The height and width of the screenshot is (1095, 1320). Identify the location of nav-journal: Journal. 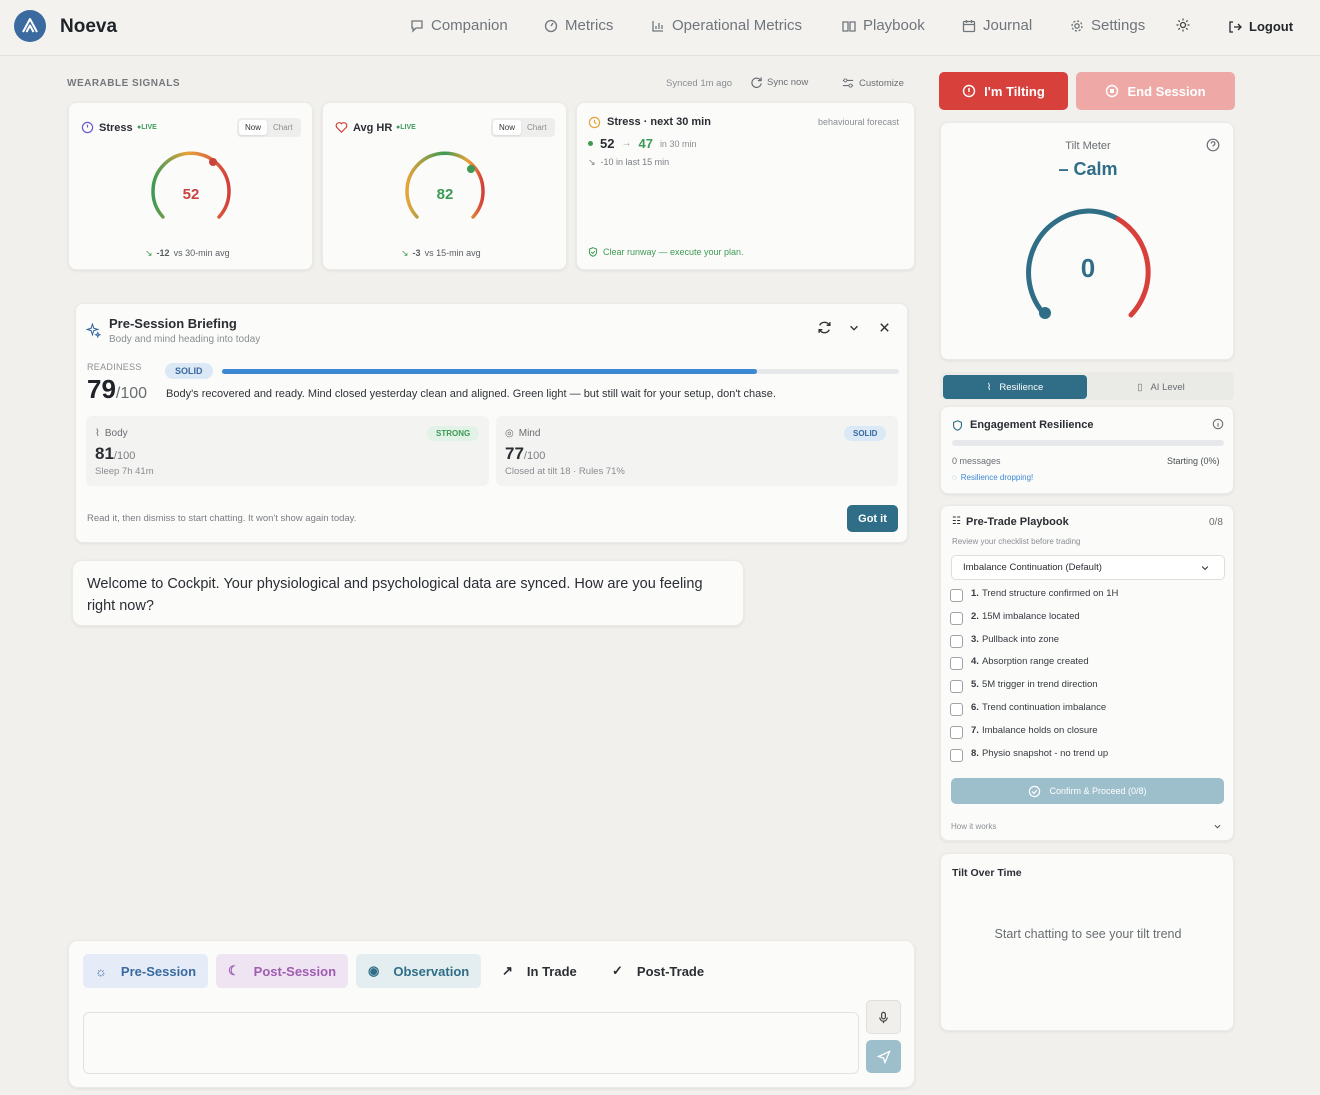
(997, 25).